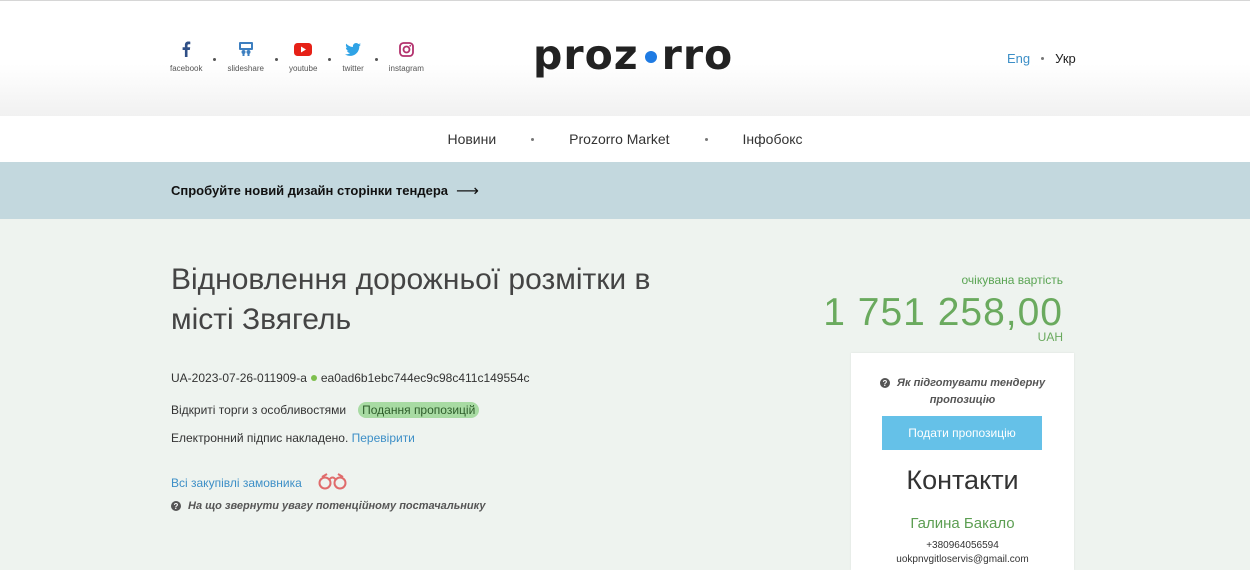 The height and width of the screenshot is (570, 1250). Describe the element at coordinates (650, 57) in the screenshot. I see `logo-dot` at that location.